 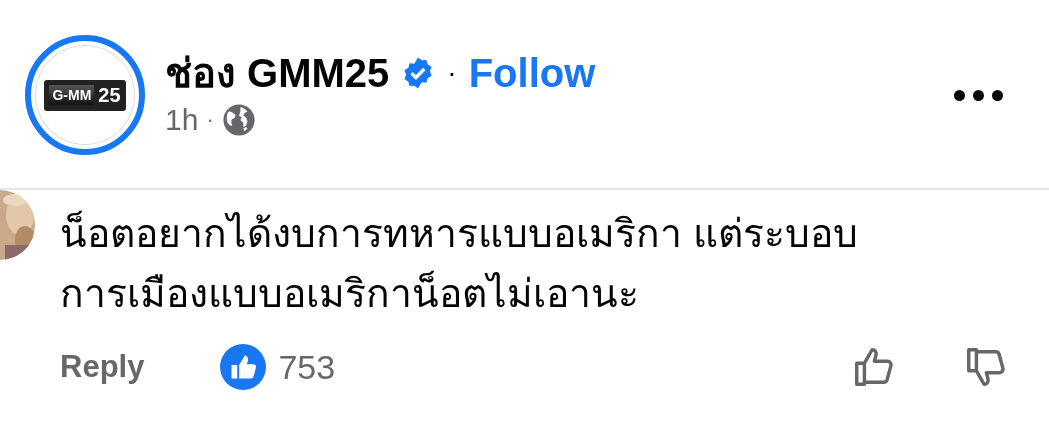 I want to click on like-count: 753, so click(x=307, y=367).